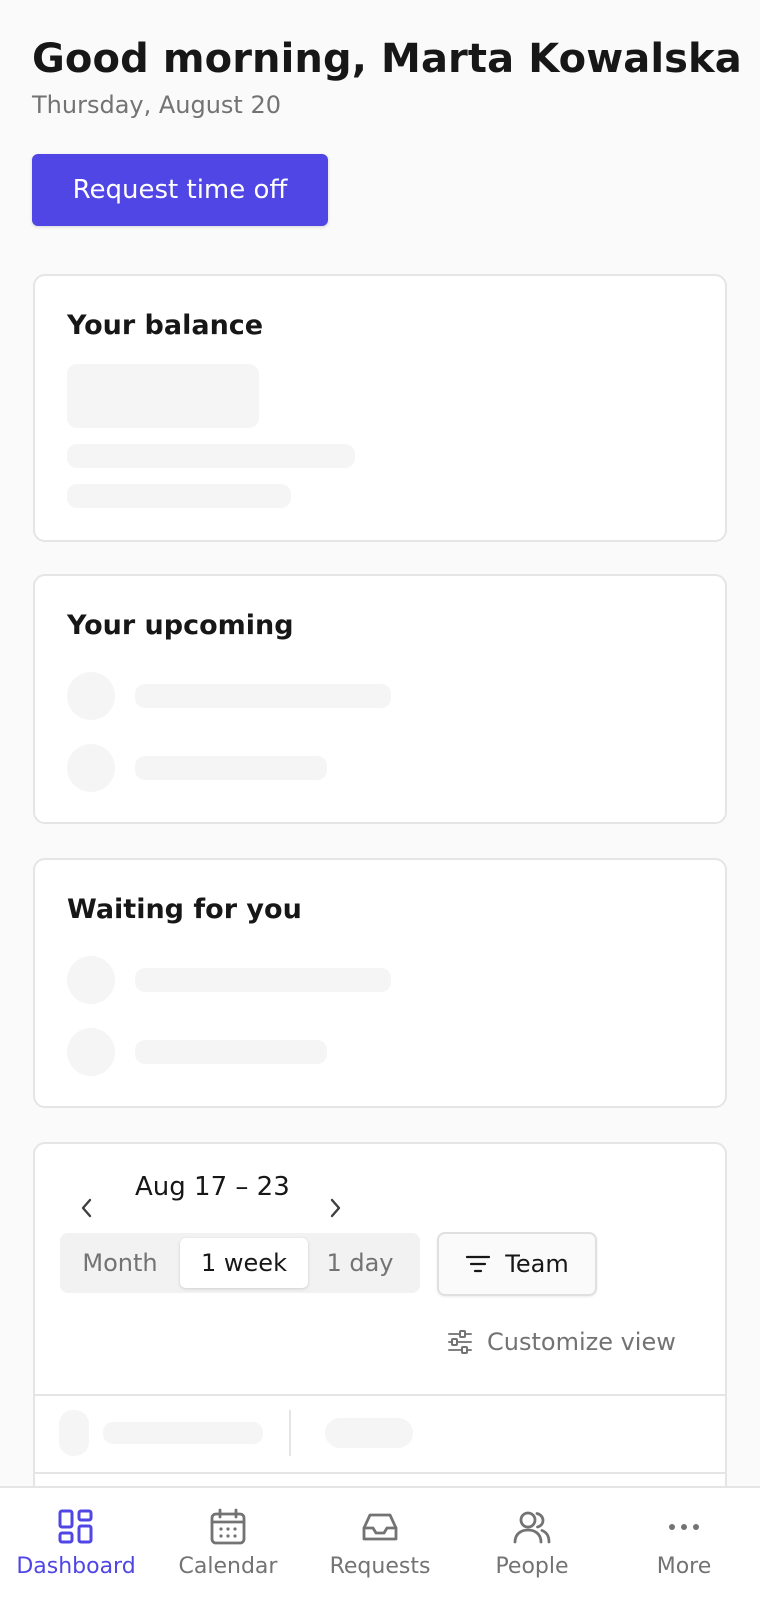 The image size is (760, 1600). I want to click on chevron-right-icon, so click(335, 1208).